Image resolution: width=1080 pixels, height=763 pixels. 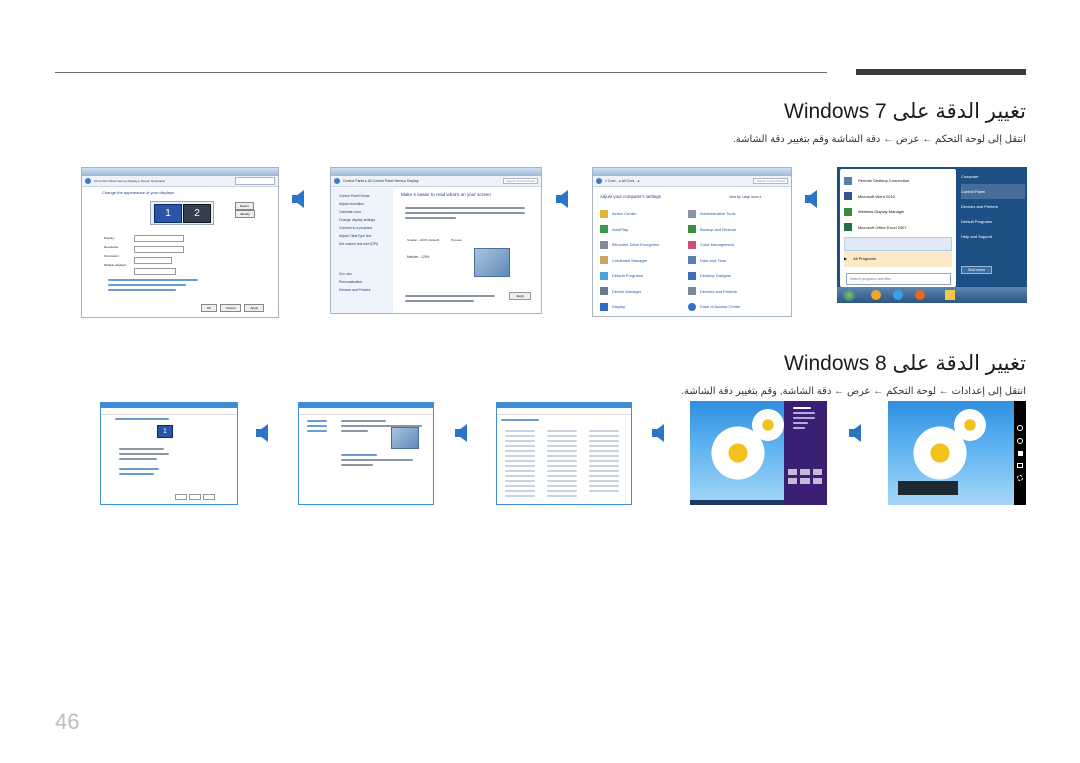 What do you see at coordinates (357, 220) in the screenshot?
I see `sidebar-item: Change display settings` at bounding box center [357, 220].